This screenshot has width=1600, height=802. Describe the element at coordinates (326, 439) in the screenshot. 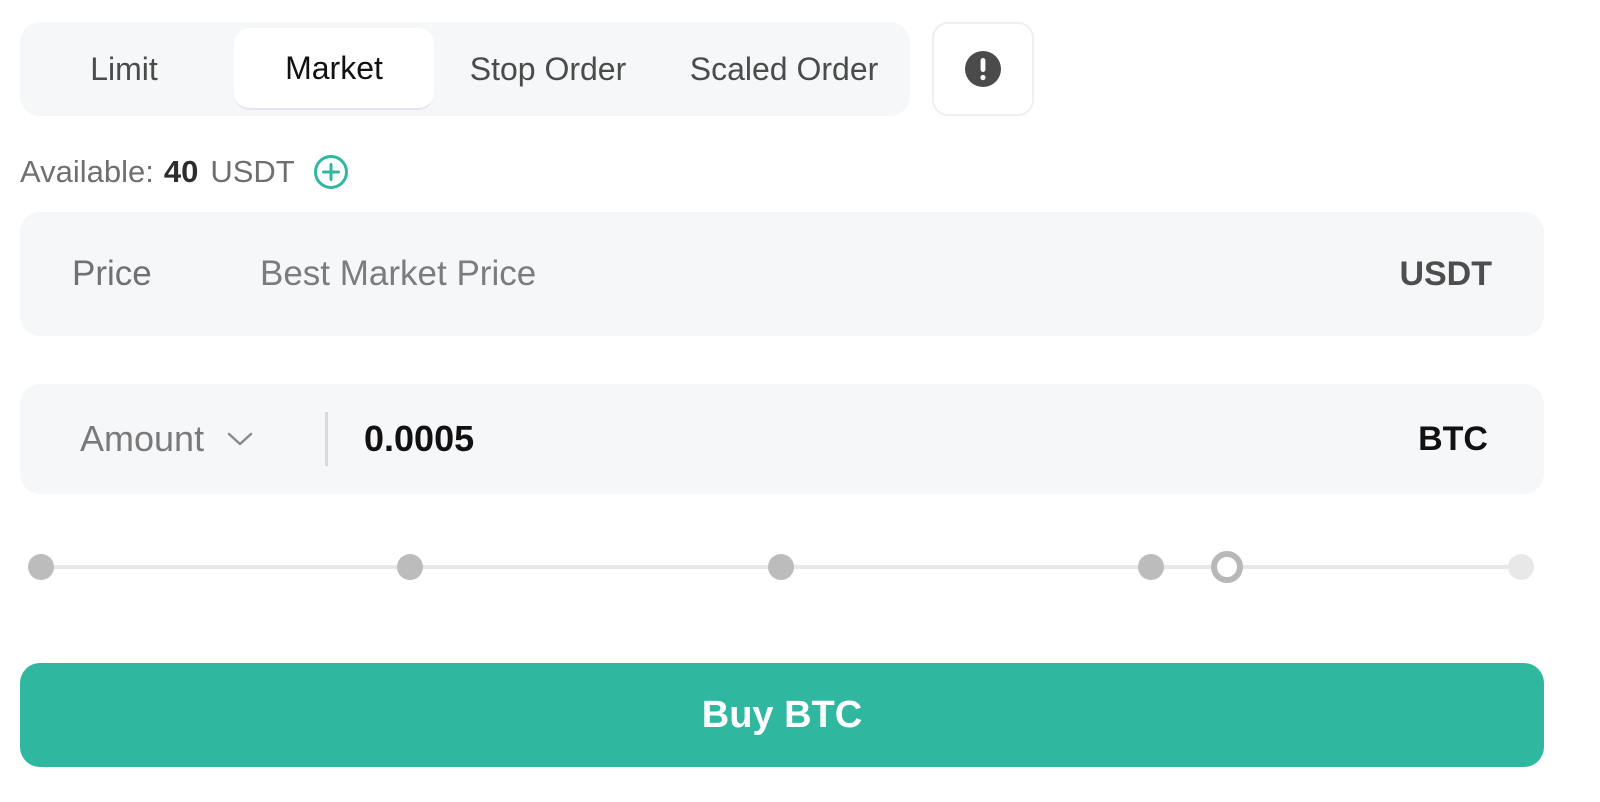

I see `amount-divider` at that location.